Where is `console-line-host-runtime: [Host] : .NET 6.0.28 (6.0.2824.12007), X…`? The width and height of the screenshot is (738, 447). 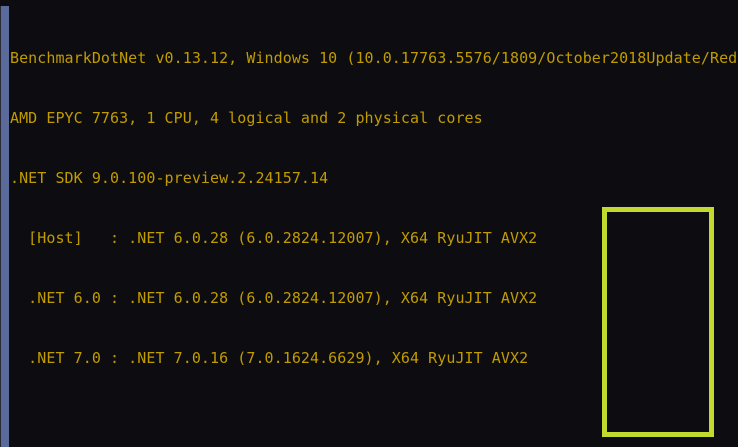
console-line-host-runtime: [Host] : .NET 6.0.28 (6.0.2824.12007), X… is located at coordinates (274, 238).